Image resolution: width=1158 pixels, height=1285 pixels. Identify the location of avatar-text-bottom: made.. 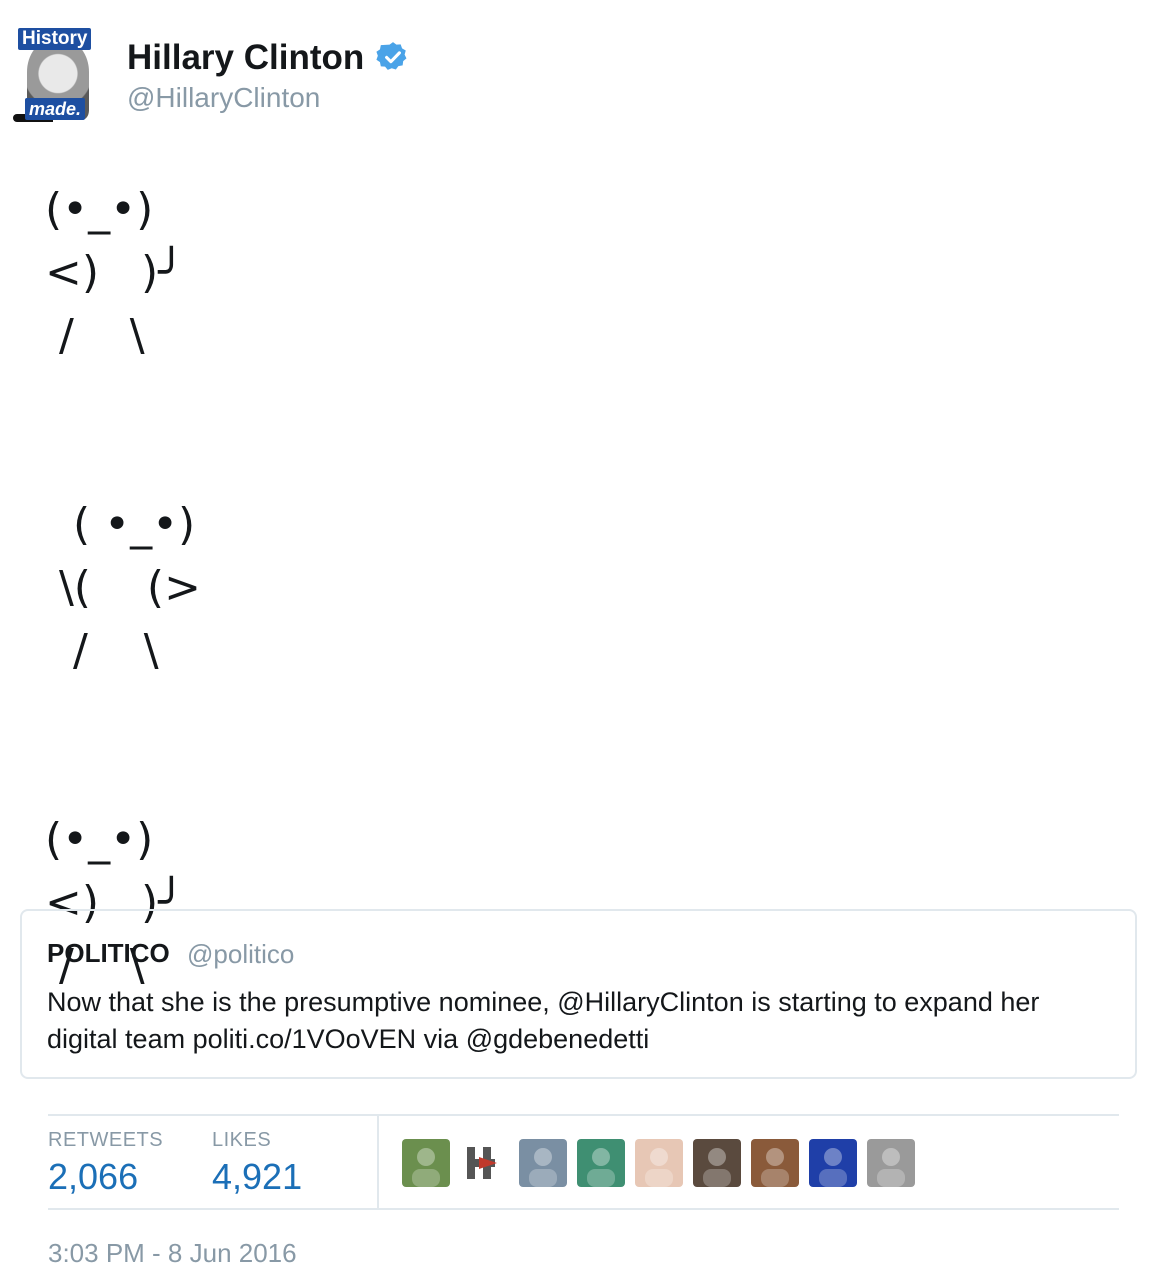
(55, 109).